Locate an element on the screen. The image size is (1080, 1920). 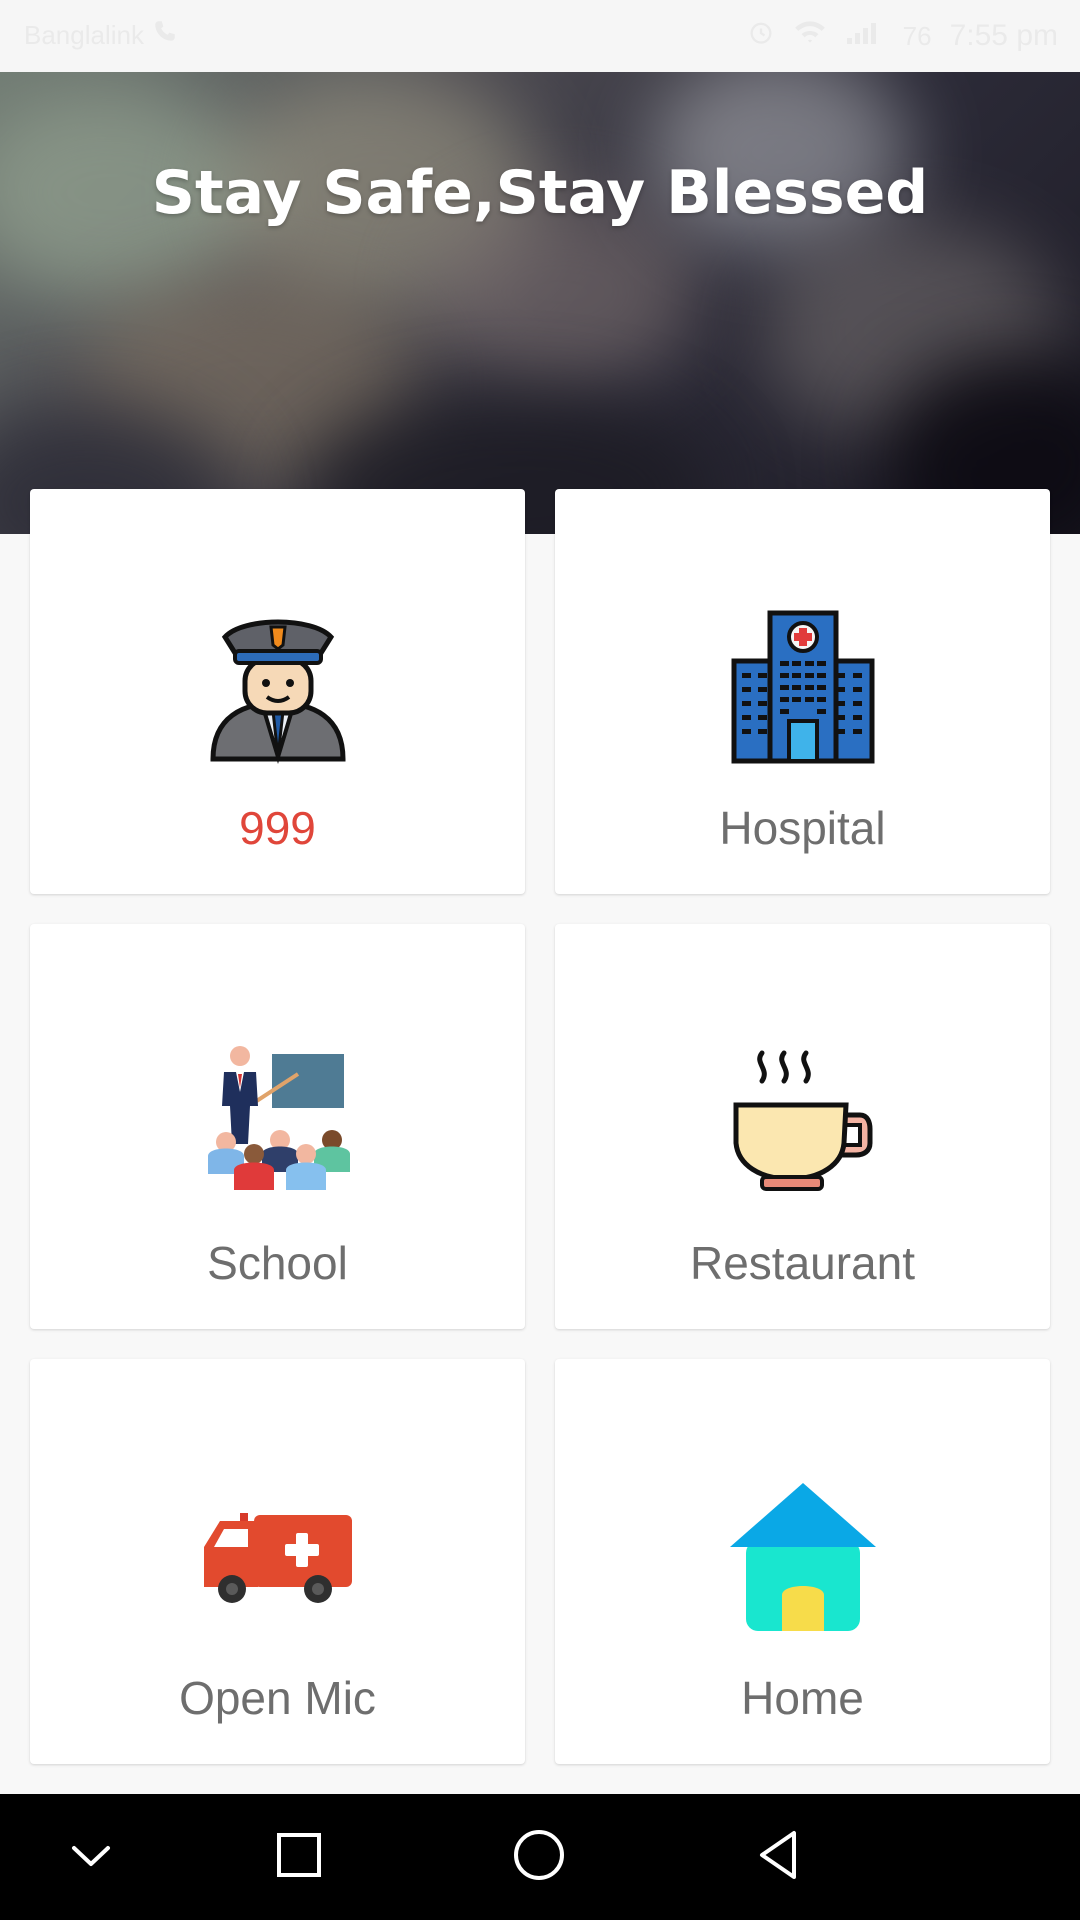
card-label: Open Mic is located at coordinates (277, 1698).